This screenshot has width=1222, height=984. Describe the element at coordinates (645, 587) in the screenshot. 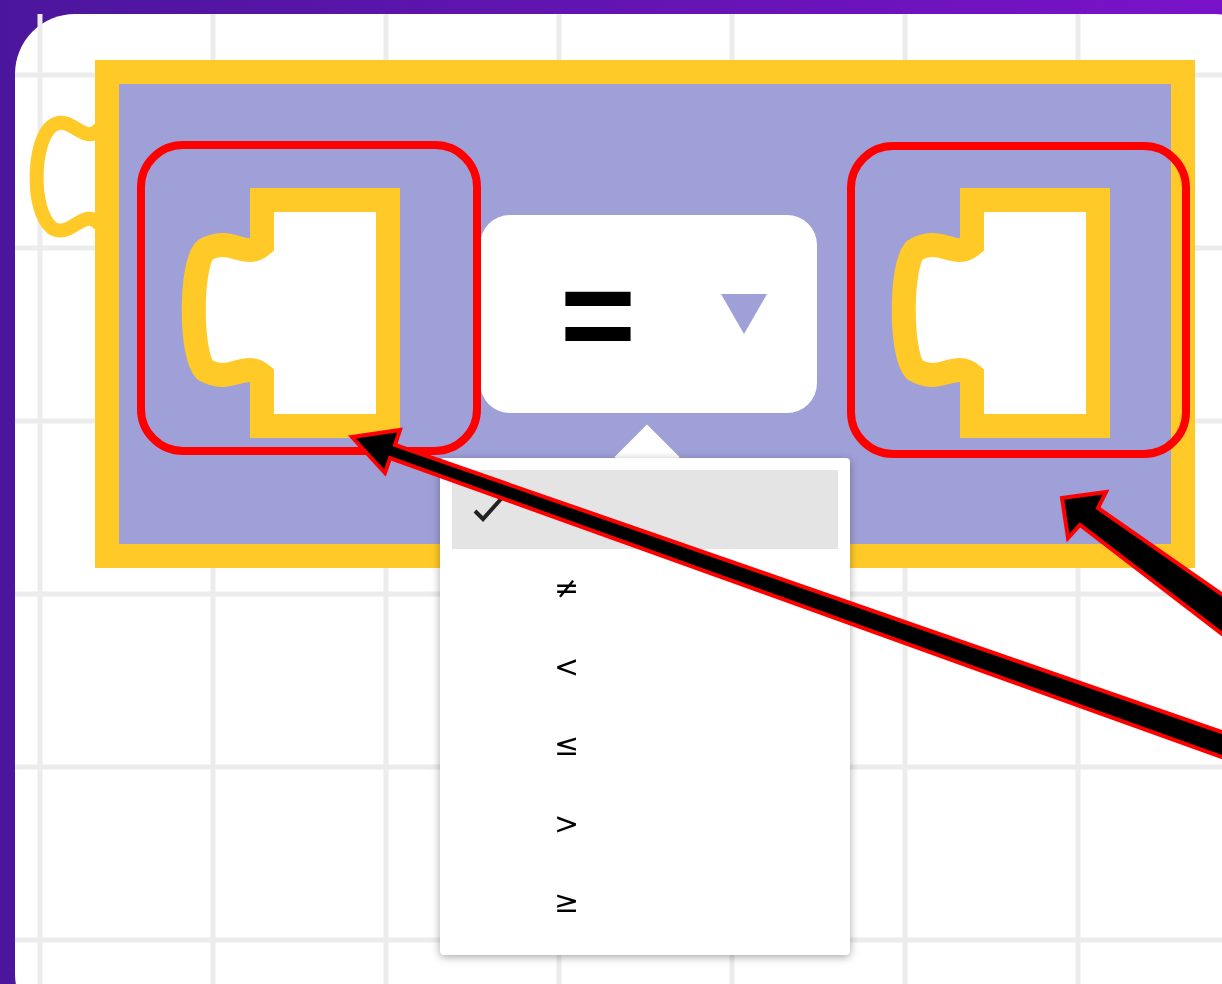

I see `menu-item: ≠` at that location.